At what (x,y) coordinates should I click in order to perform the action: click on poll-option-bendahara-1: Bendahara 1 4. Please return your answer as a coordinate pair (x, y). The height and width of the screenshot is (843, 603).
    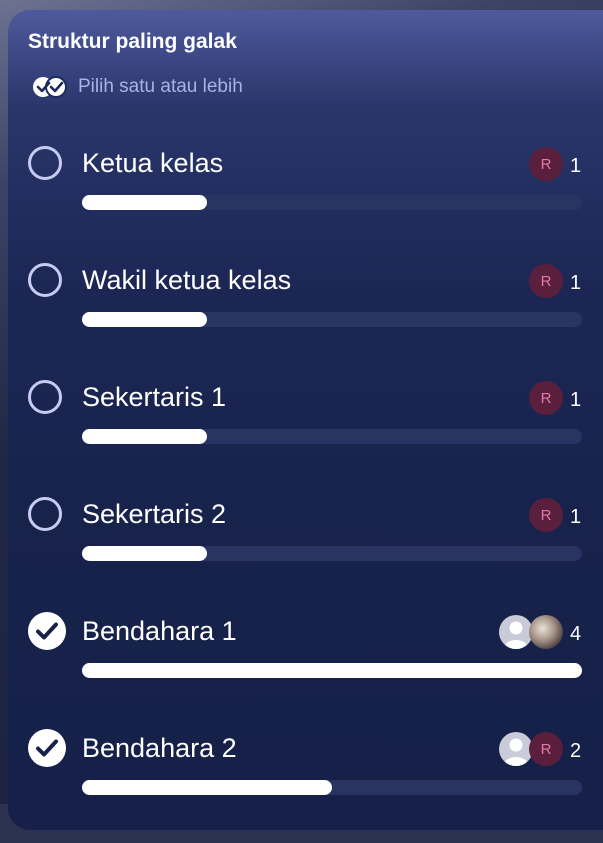
    Looking at the image, I should click on (301, 667).